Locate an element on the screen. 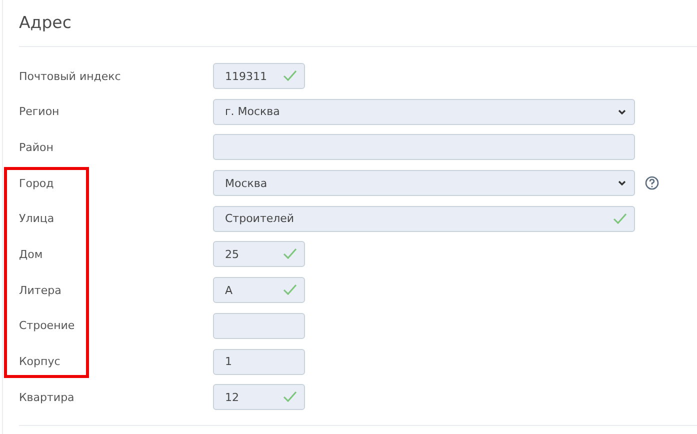  field-label: Город is located at coordinates (37, 183).